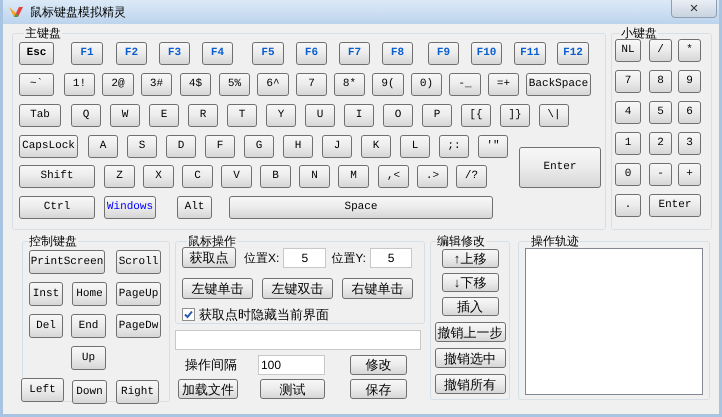 This screenshot has width=722, height=417. What do you see at coordinates (119, 176) in the screenshot?
I see `key: Z` at bounding box center [119, 176].